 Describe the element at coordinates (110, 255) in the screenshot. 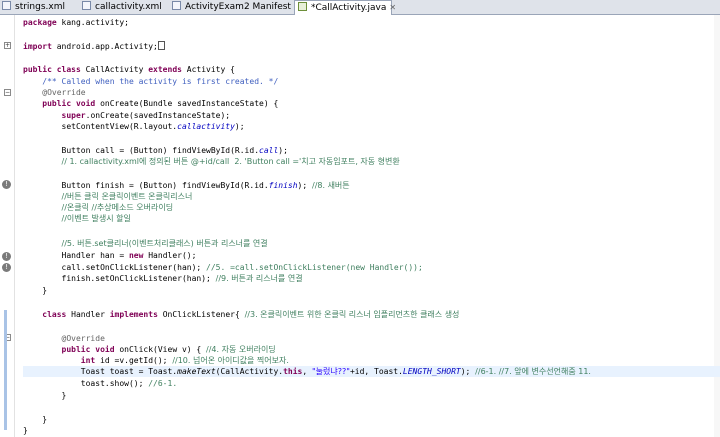

I see `code-line: Handler han = new Handler();` at that location.